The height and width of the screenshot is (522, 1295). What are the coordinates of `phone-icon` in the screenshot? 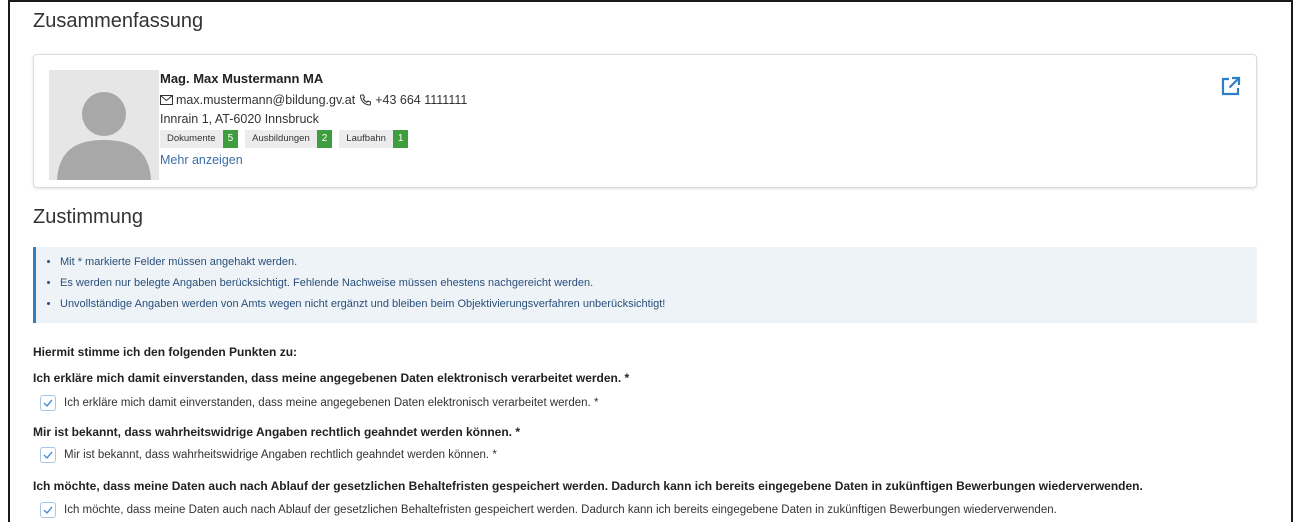 It's located at (365, 100).